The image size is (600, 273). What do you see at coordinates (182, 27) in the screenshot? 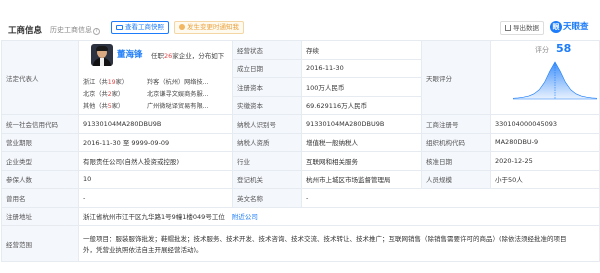
I see `bell-icon` at bounding box center [182, 27].